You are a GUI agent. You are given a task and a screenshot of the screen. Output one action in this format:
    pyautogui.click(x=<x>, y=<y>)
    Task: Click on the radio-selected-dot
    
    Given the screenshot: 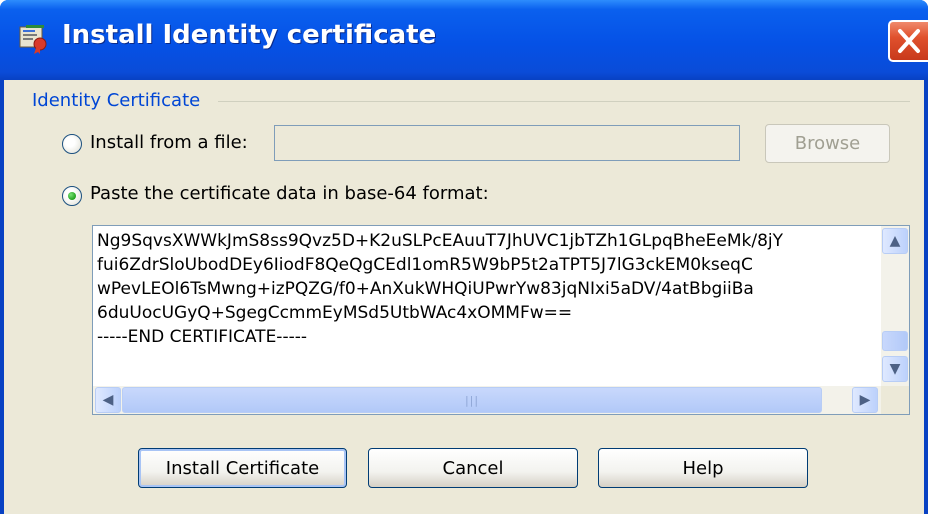 What is the action you would take?
    pyautogui.click(x=72, y=196)
    